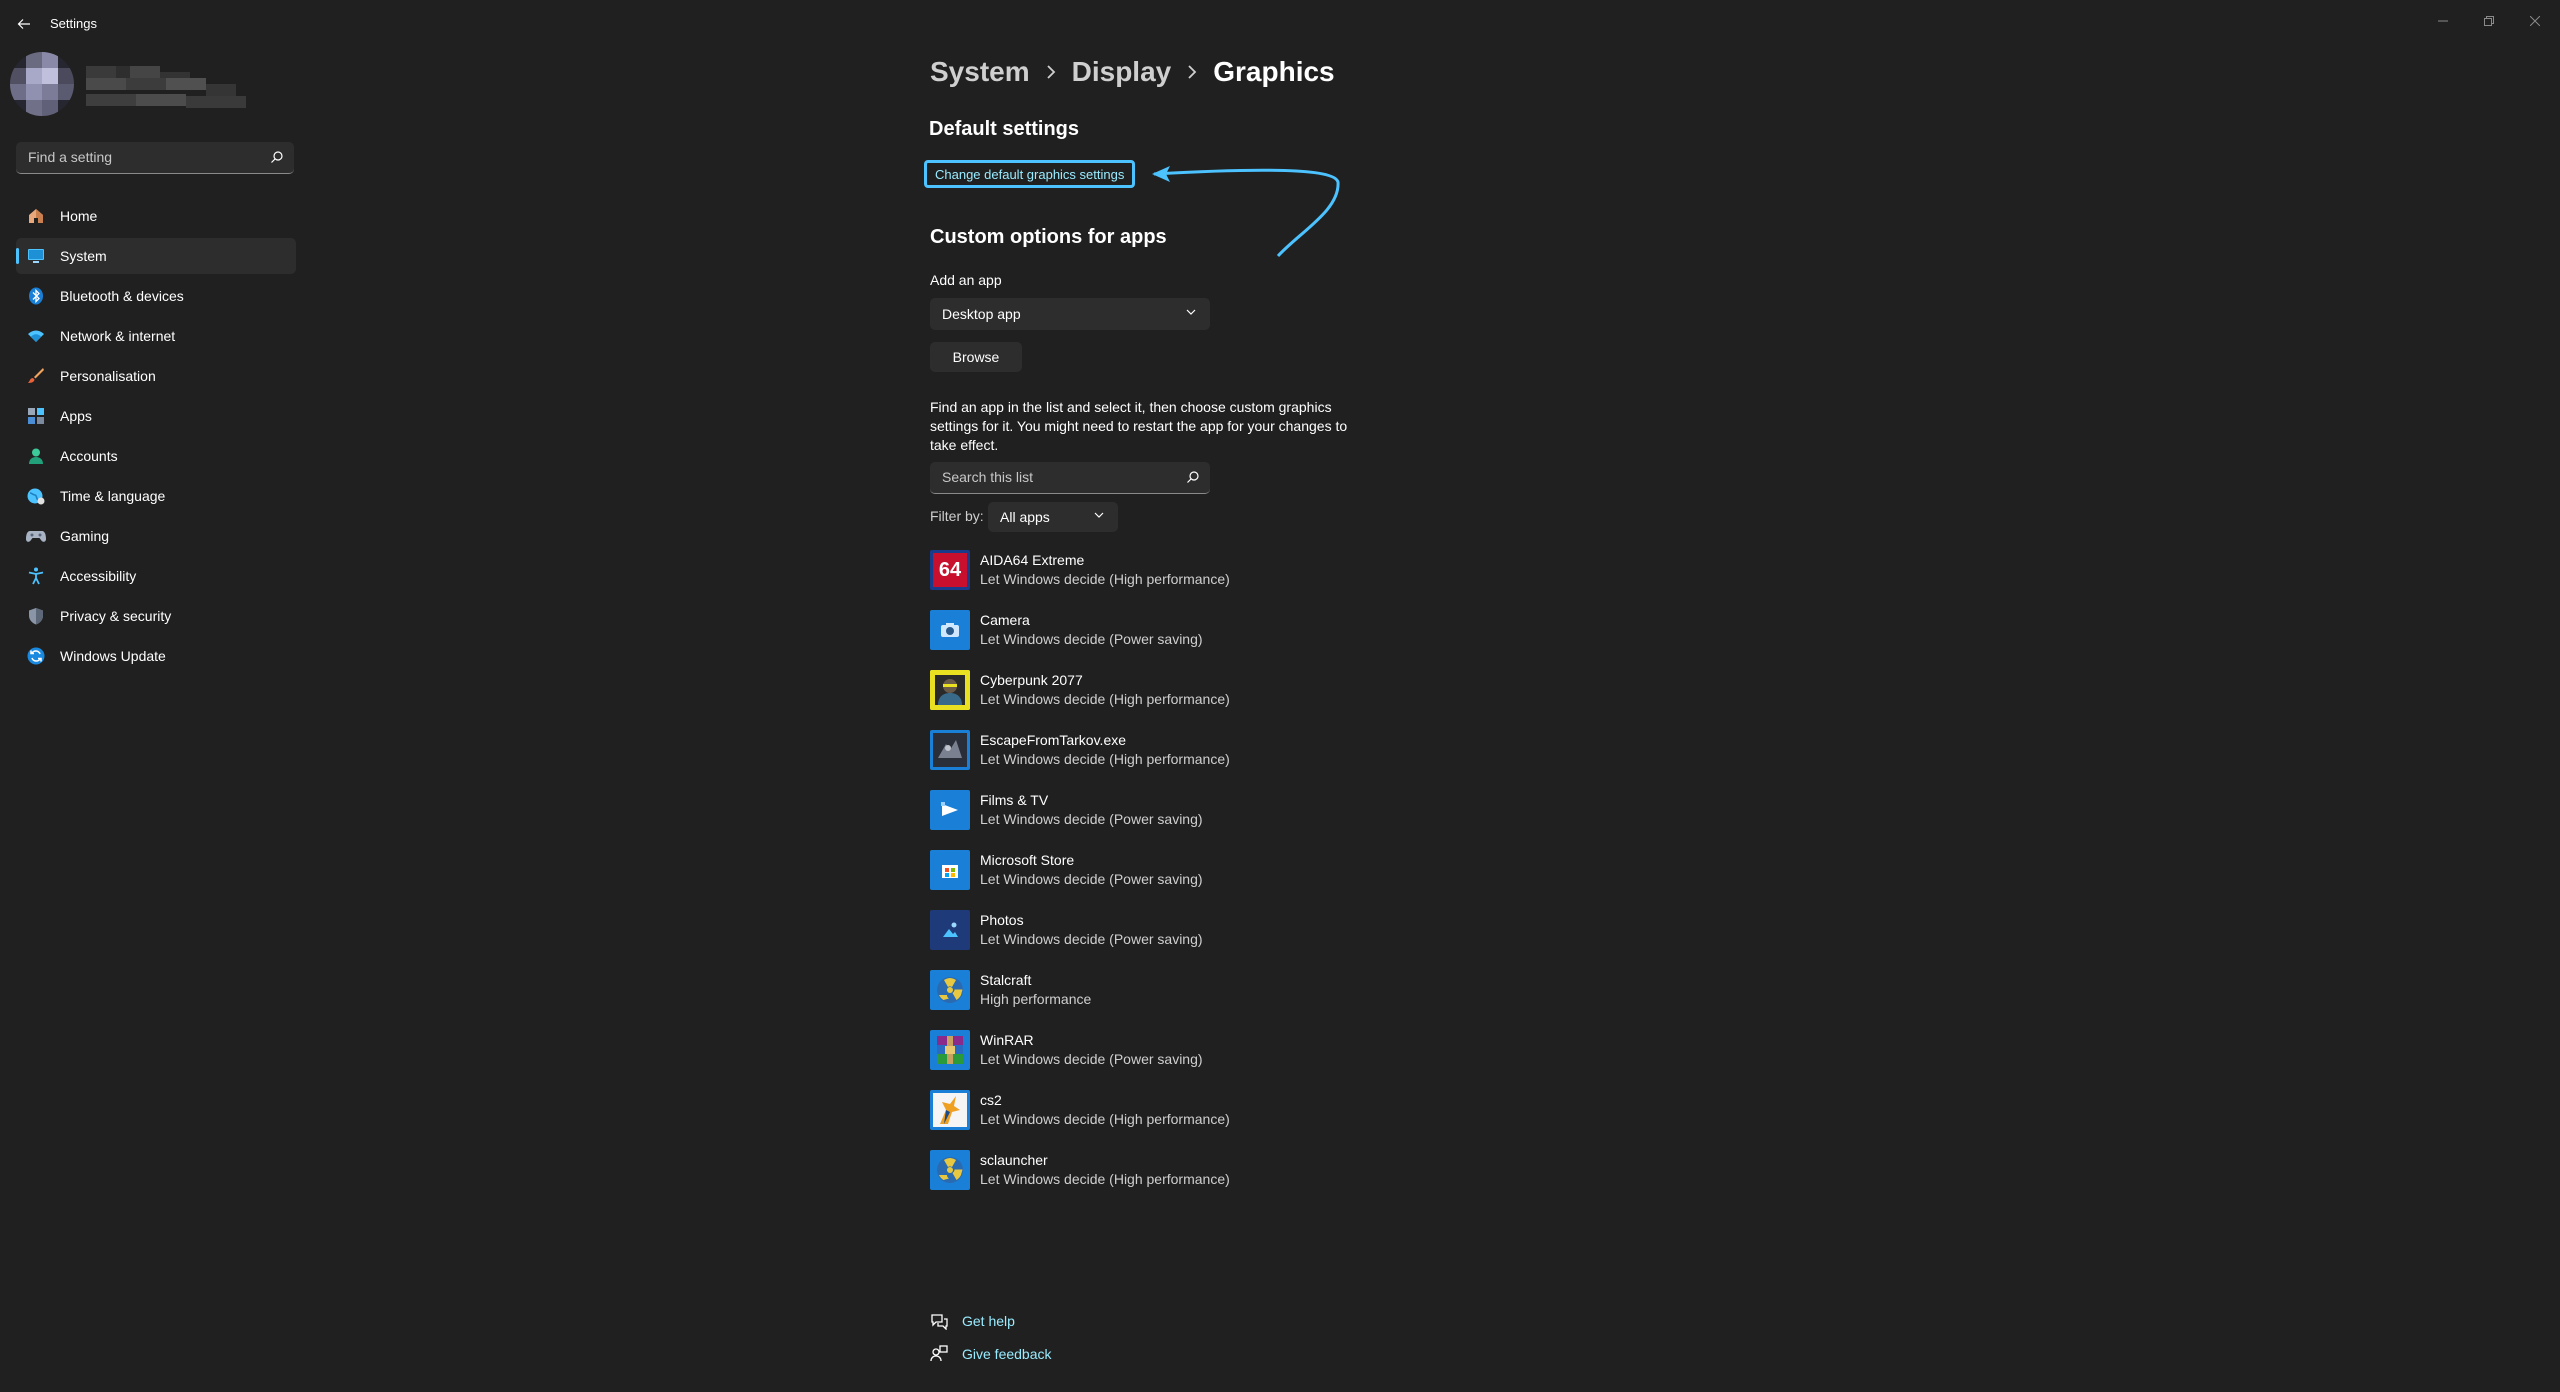 The width and height of the screenshot is (2560, 1392). I want to click on search-list-input, so click(1057, 477).